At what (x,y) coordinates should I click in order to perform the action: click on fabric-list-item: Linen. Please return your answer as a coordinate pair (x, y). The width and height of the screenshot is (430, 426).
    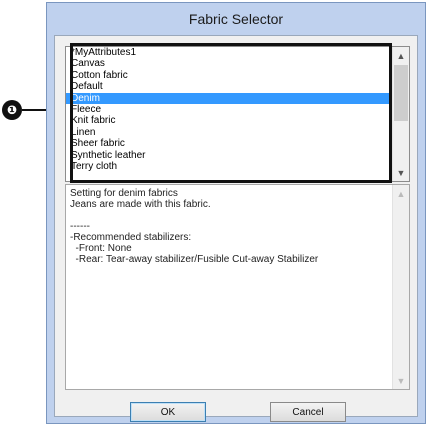
    Looking at the image, I should click on (229, 132).